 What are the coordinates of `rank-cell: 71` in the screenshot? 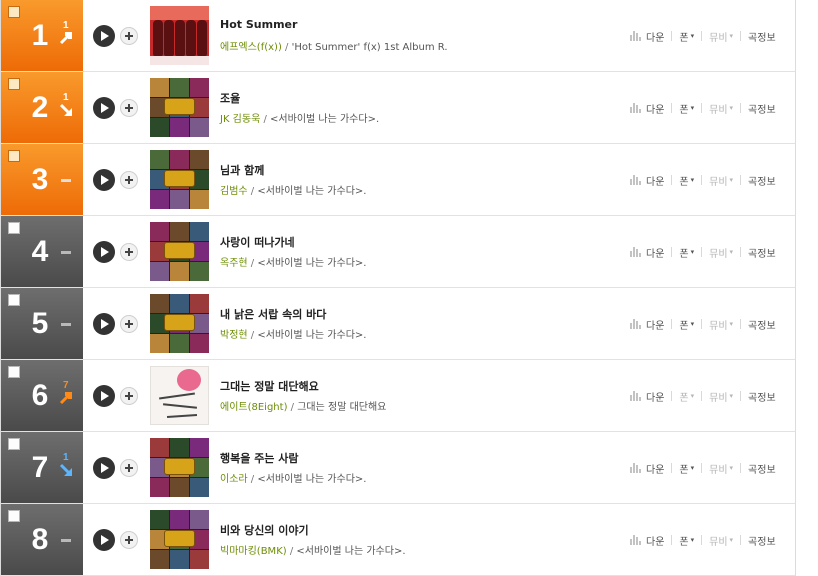 It's located at (42, 467).